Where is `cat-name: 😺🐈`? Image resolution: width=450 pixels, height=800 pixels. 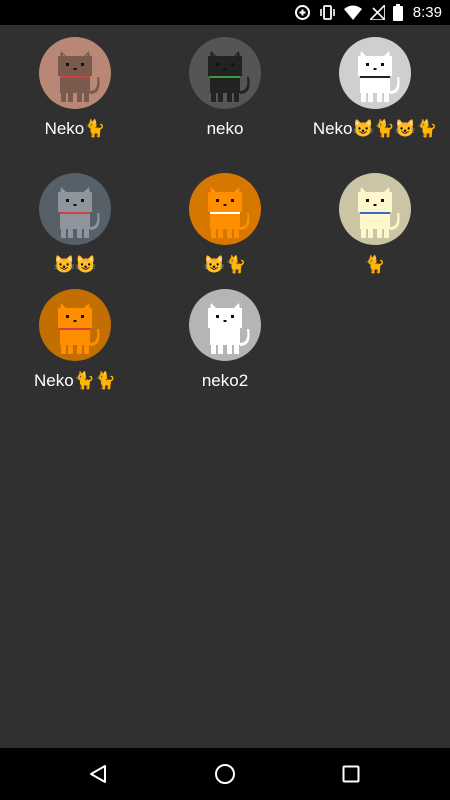
cat-name: 😺🐈 is located at coordinates (225, 264).